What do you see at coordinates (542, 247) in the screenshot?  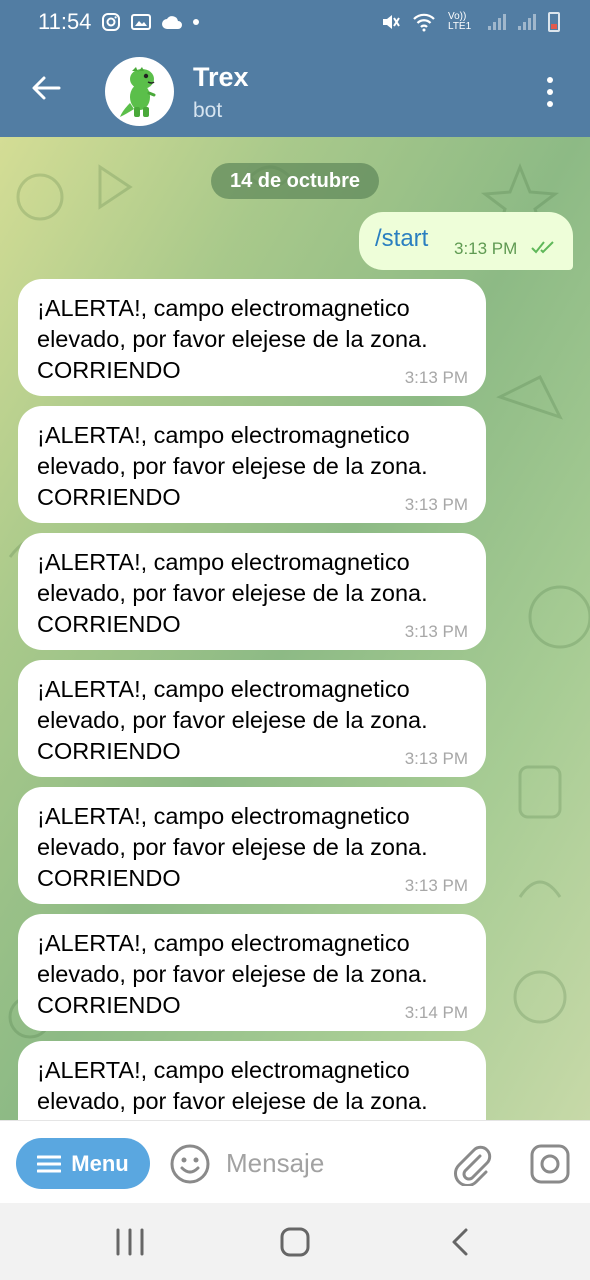 I see `double-check-icon` at bounding box center [542, 247].